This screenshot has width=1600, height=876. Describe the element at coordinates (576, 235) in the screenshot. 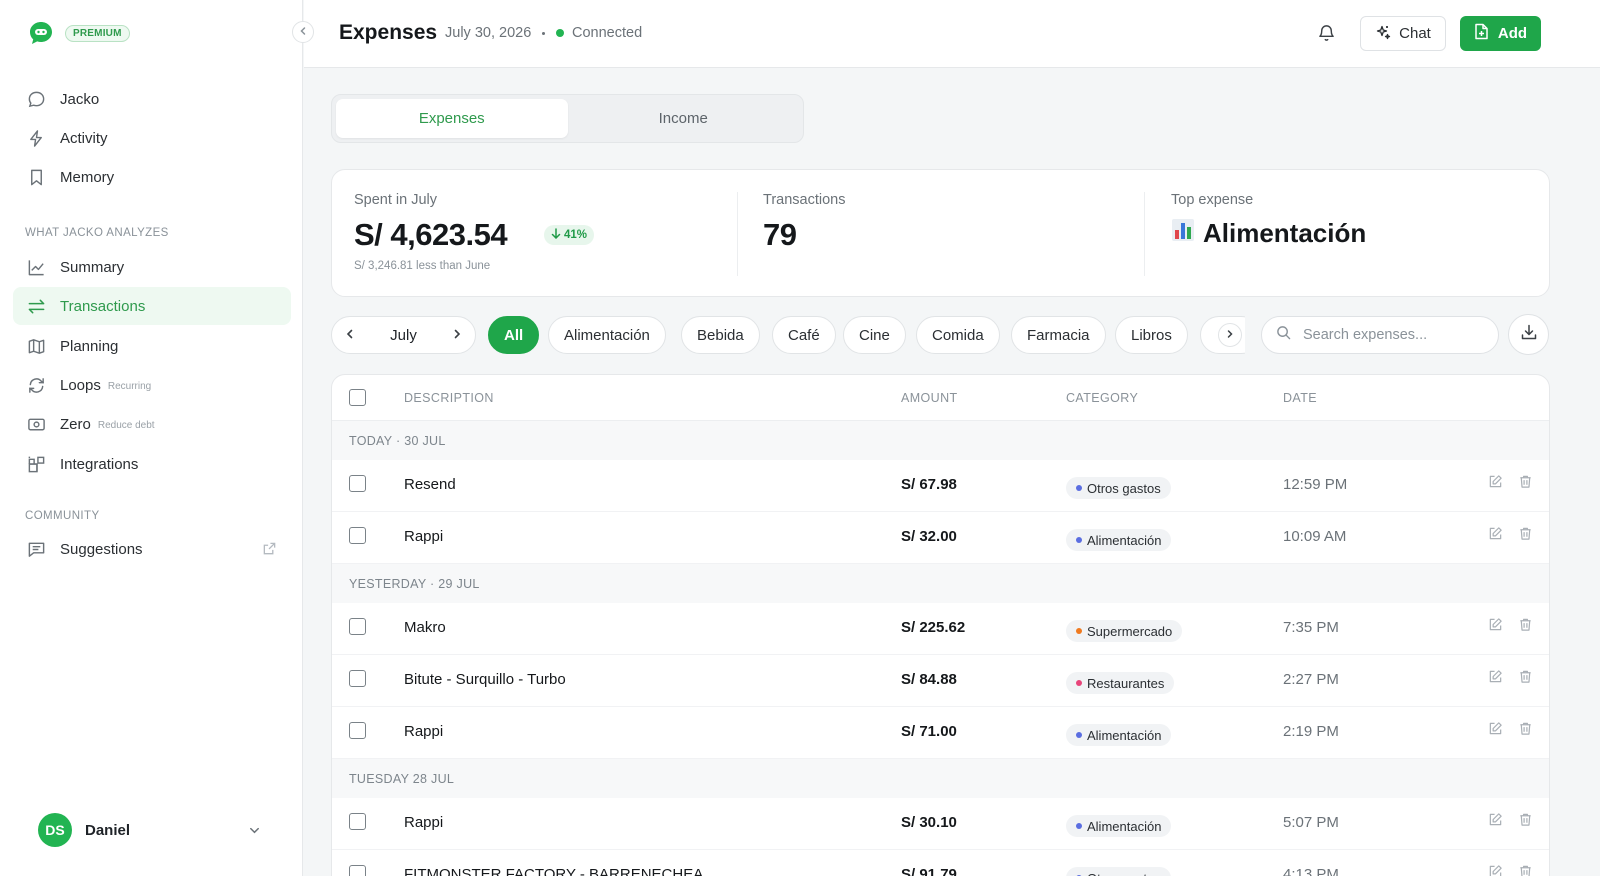

I see `change-badge-value: 41%` at that location.